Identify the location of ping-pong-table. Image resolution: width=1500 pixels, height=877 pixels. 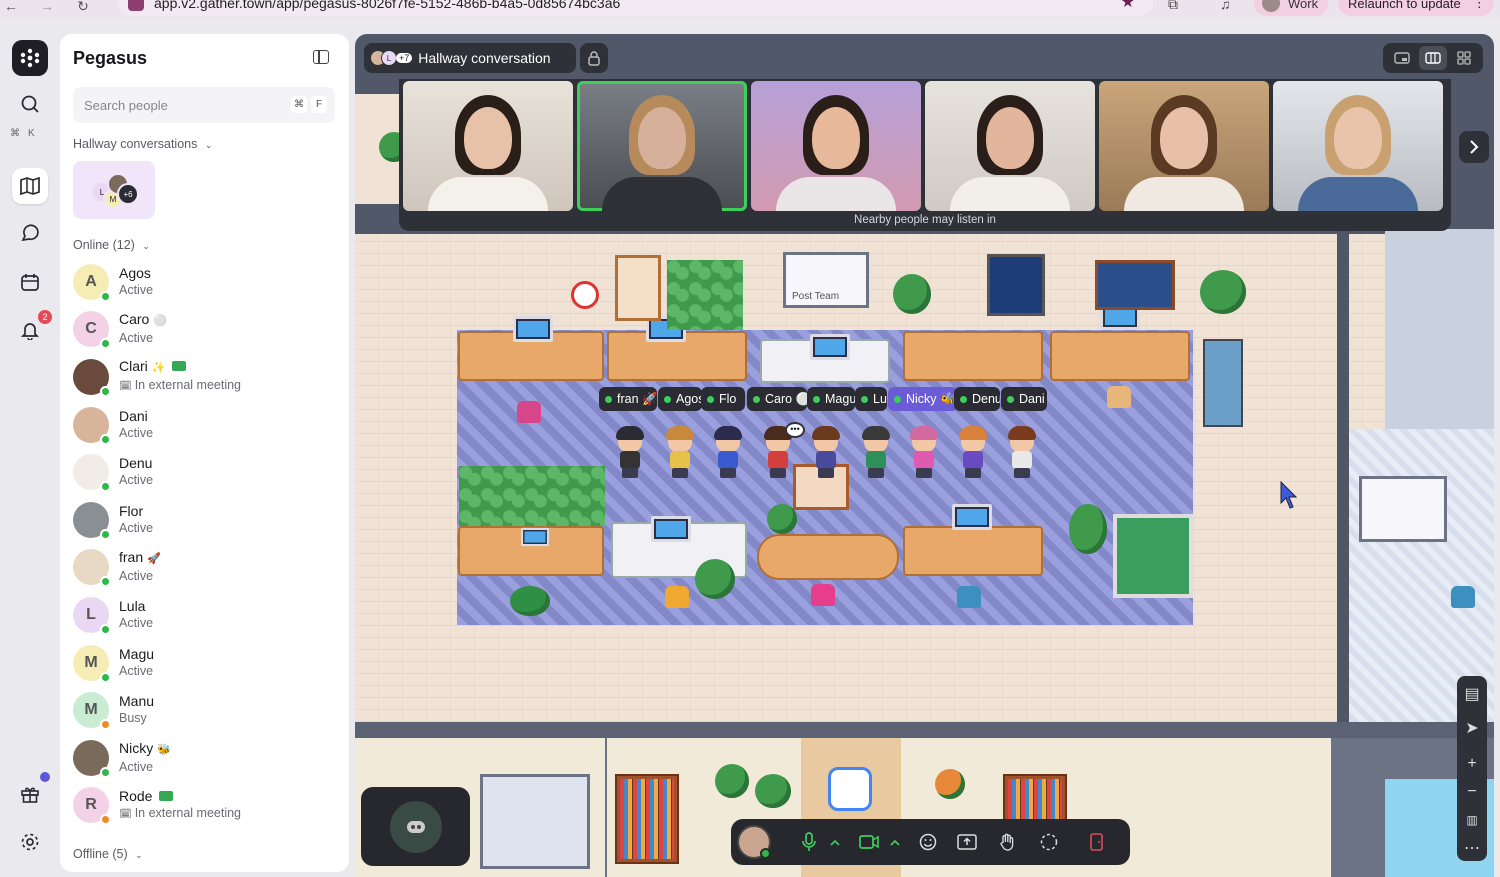
(1153, 556).